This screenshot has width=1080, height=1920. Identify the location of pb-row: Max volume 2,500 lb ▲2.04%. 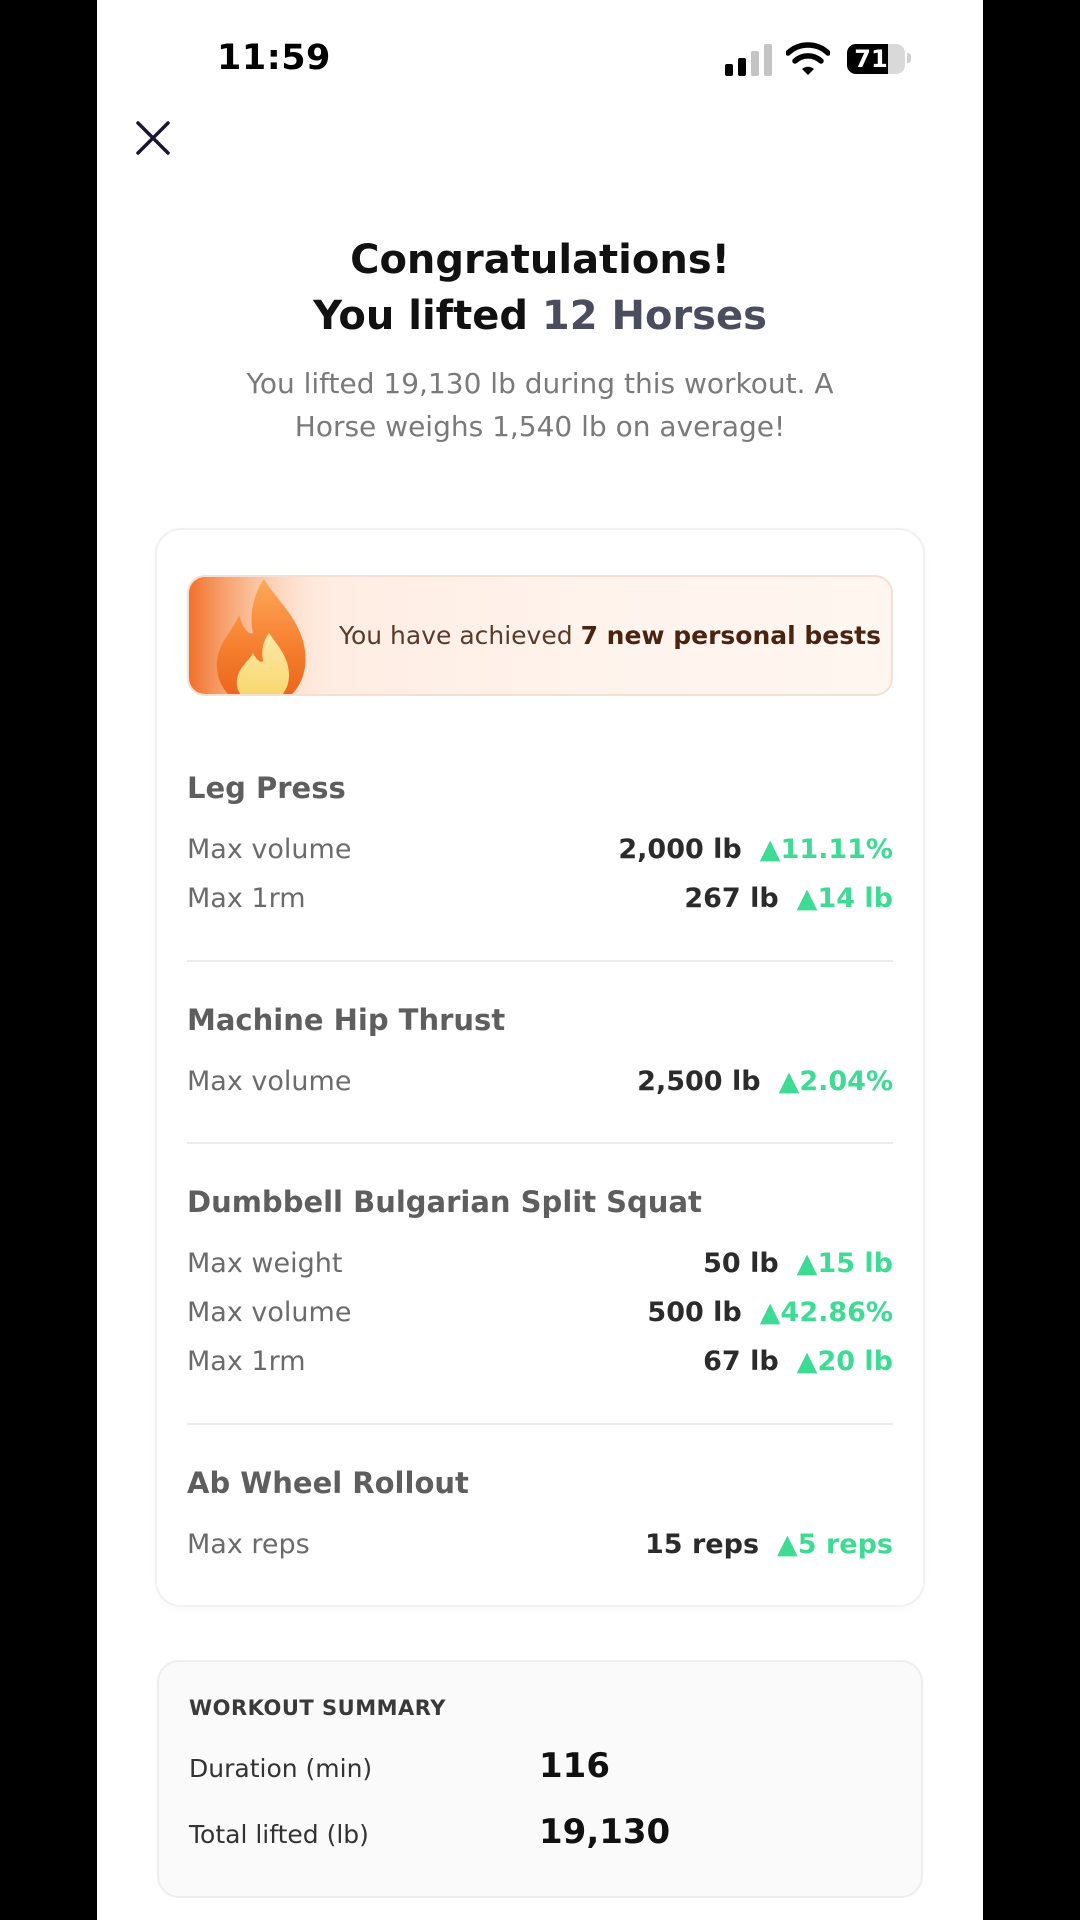
(540, 1081).